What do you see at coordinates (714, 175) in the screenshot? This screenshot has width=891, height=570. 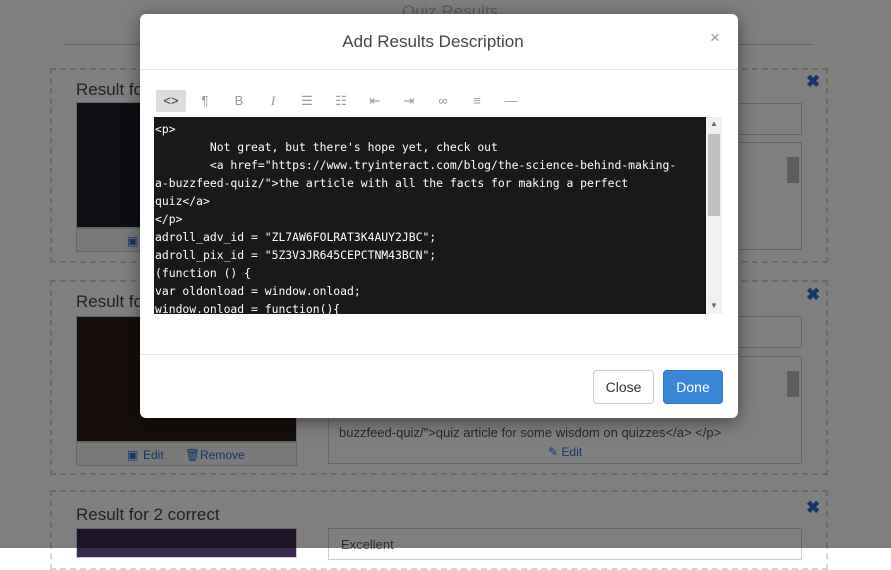 I see `scrollbar-thumb` at bounding box center [714, 175].